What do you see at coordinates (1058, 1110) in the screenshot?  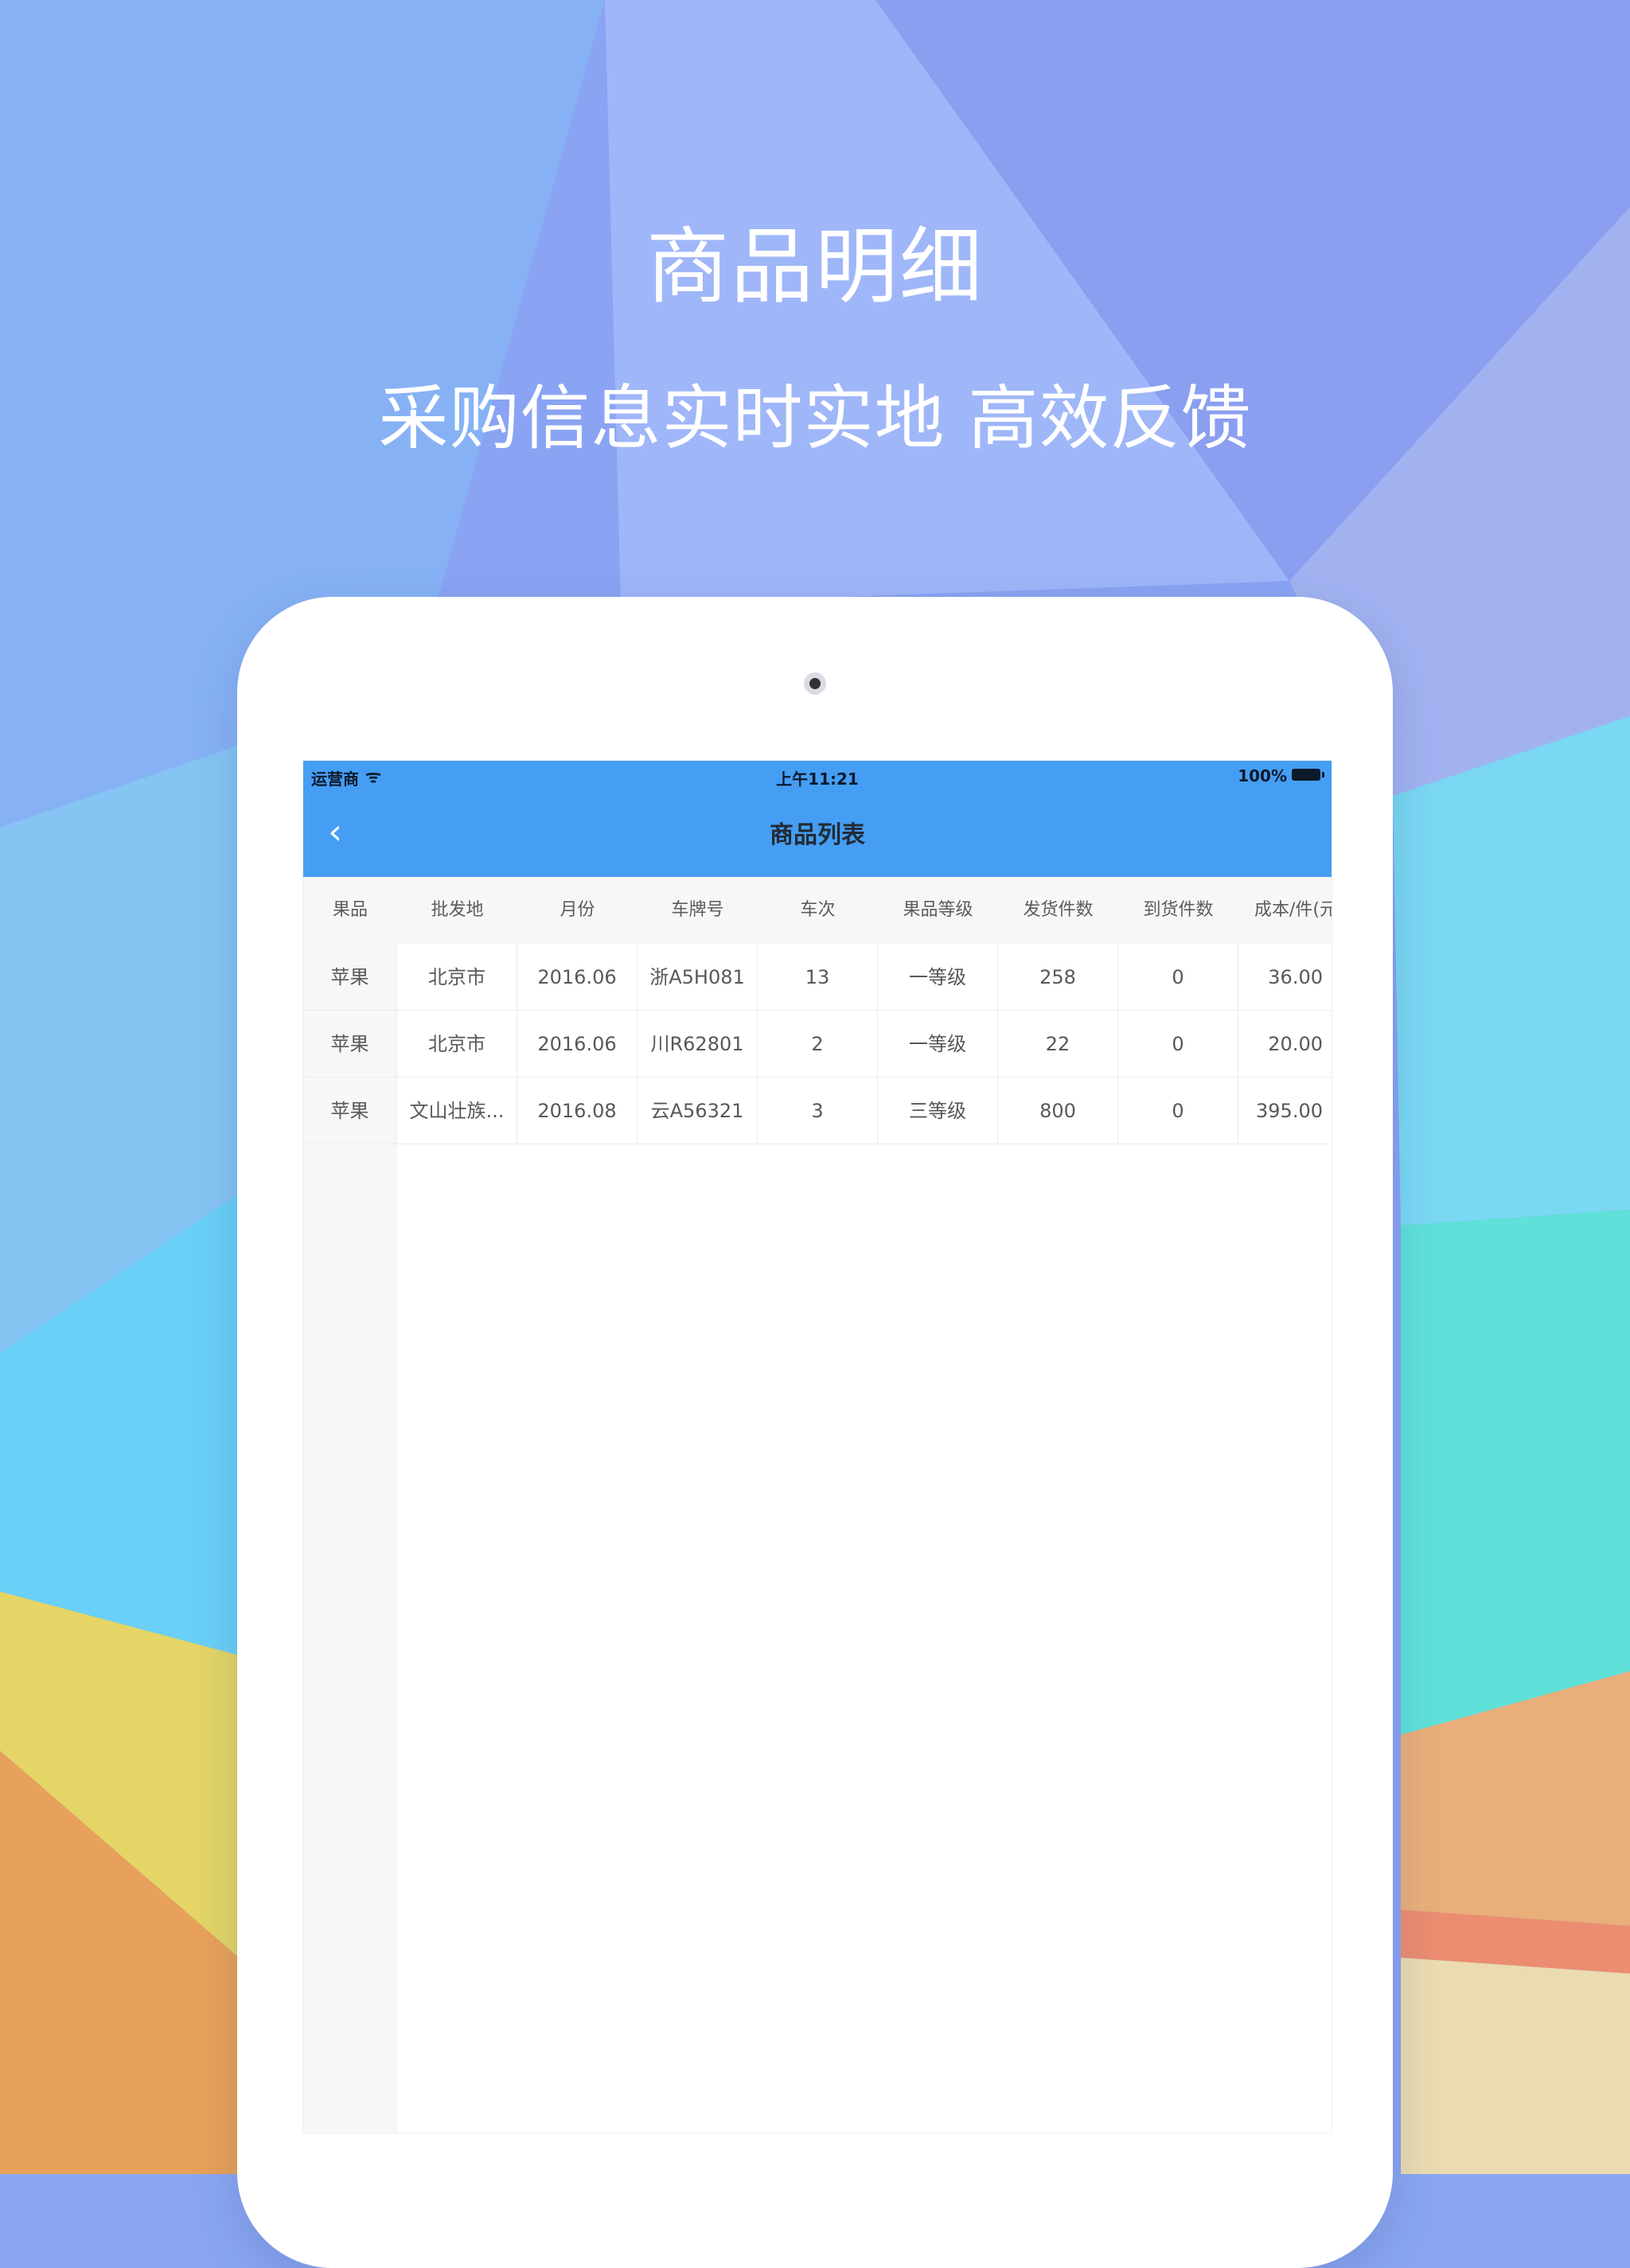 I see `table-cell: 800` at bounding box center [1058, 1110].